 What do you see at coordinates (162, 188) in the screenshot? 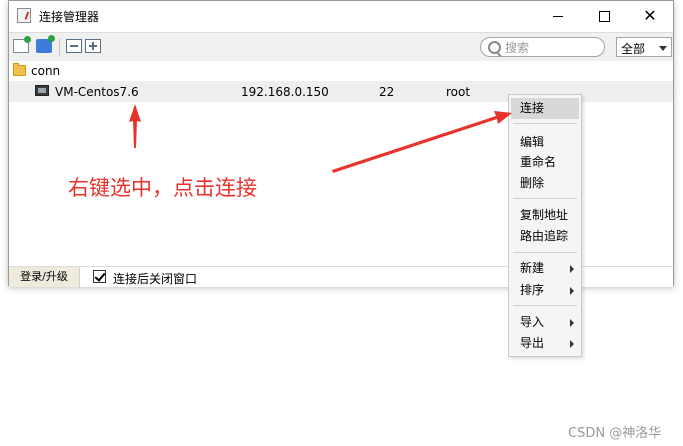
I see `annotation-text: 右键选中，点击连接` at bounding box center [162, 188].